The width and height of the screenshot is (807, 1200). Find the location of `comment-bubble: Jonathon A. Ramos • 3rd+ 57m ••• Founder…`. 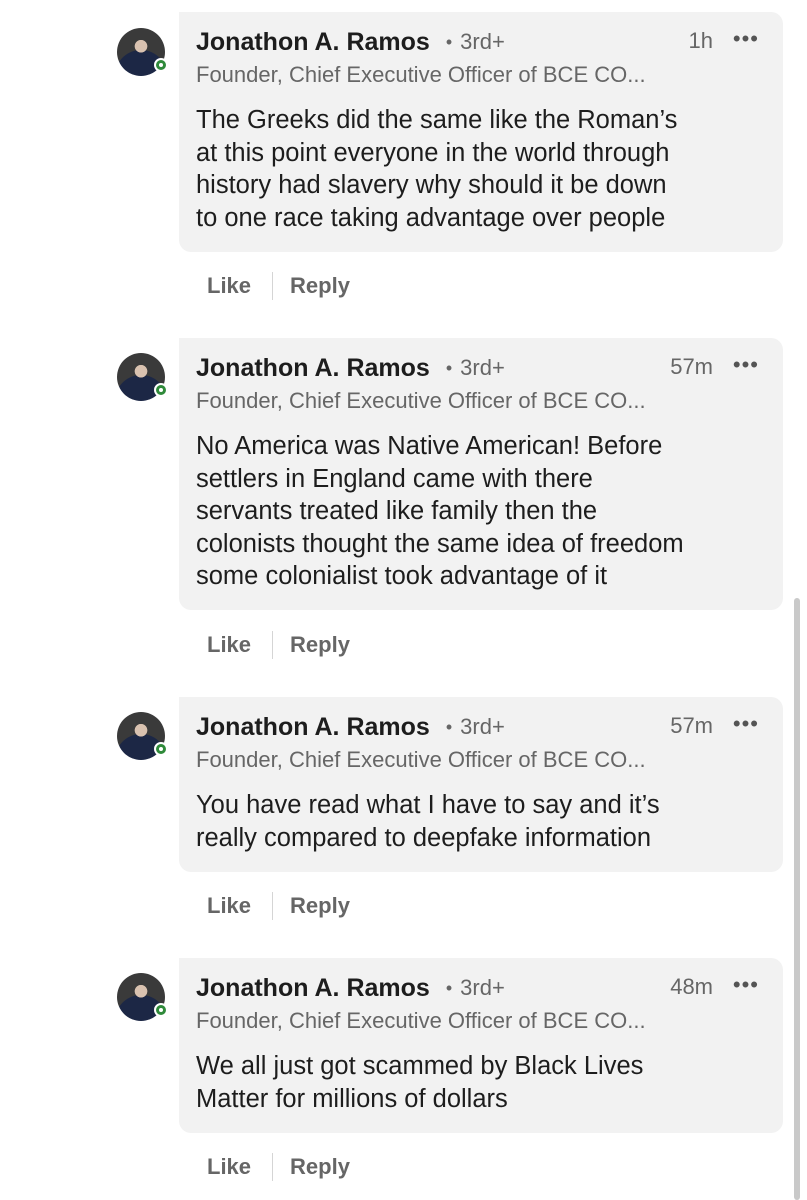

comment-bubble: Jonathon A. Ramos • 3rd+ 57m ••• Founder… is located at coordinates (481, 784).